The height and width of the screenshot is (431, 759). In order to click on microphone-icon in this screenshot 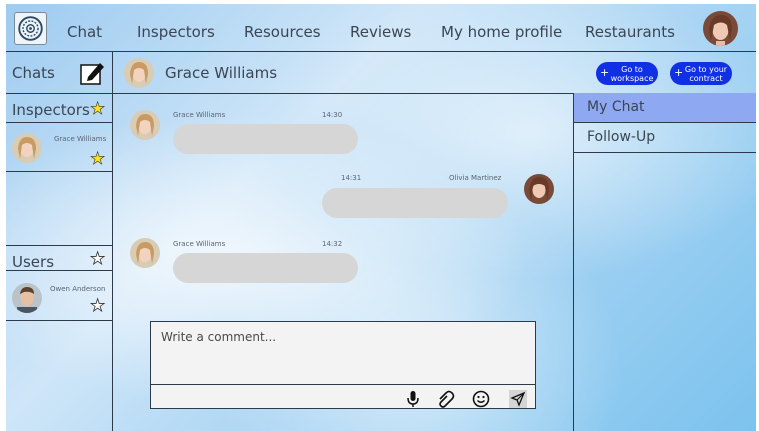, I will do `click(413, 399)`.